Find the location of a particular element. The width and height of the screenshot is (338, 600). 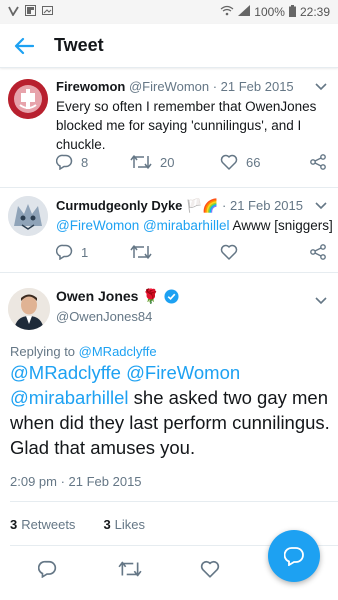

back-arrow-icon is located at coordinates (24, 45).